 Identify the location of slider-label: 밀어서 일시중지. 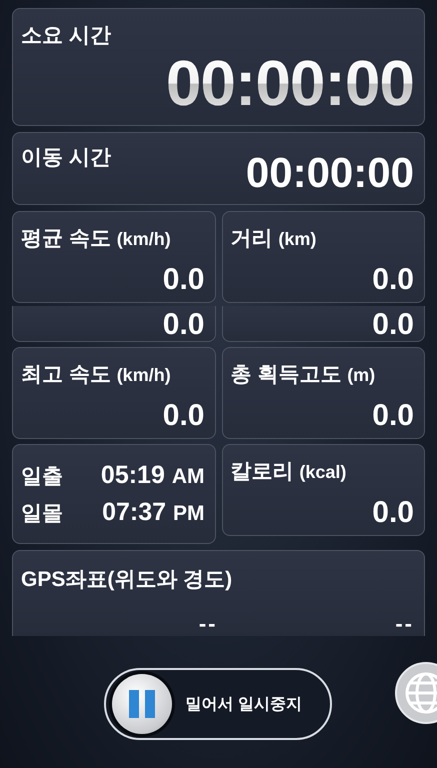
(244, 704).